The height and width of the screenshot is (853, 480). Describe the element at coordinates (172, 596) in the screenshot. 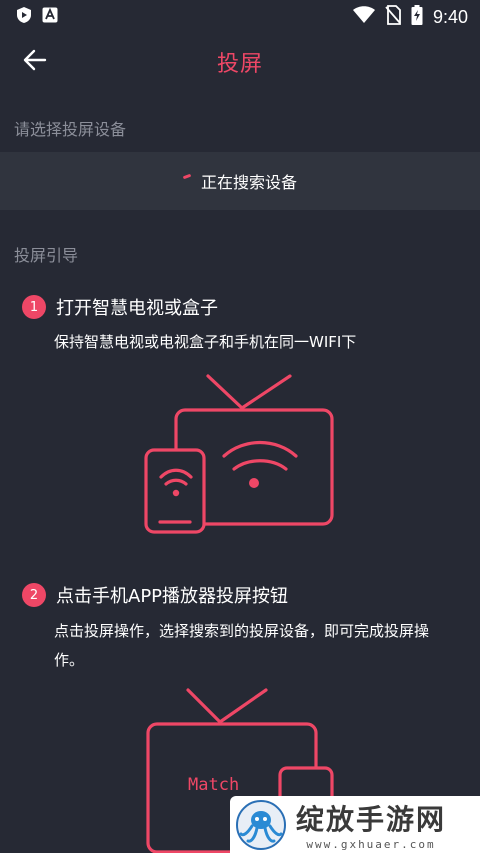

I see `step-title: 点击手机APP播放器投屏按钮` at that location.